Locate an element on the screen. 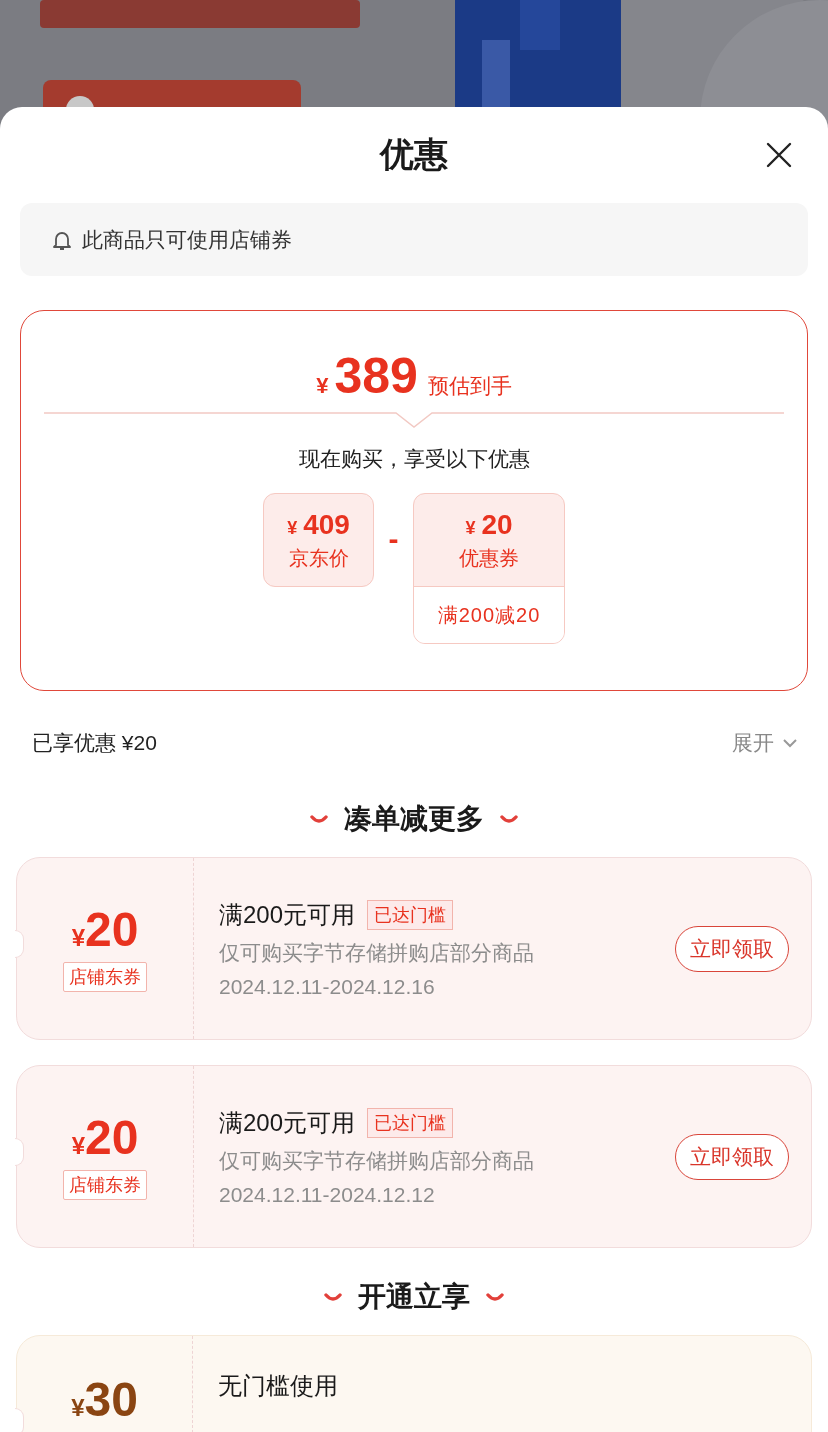 This screenshot has height=1432, width=828. section-heading: 开通立享 is located at coordinates (414, 1297).